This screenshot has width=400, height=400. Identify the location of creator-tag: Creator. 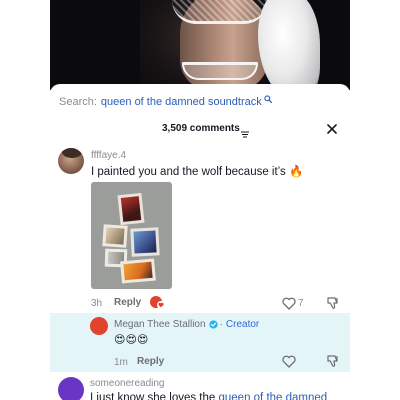
(242, 324).